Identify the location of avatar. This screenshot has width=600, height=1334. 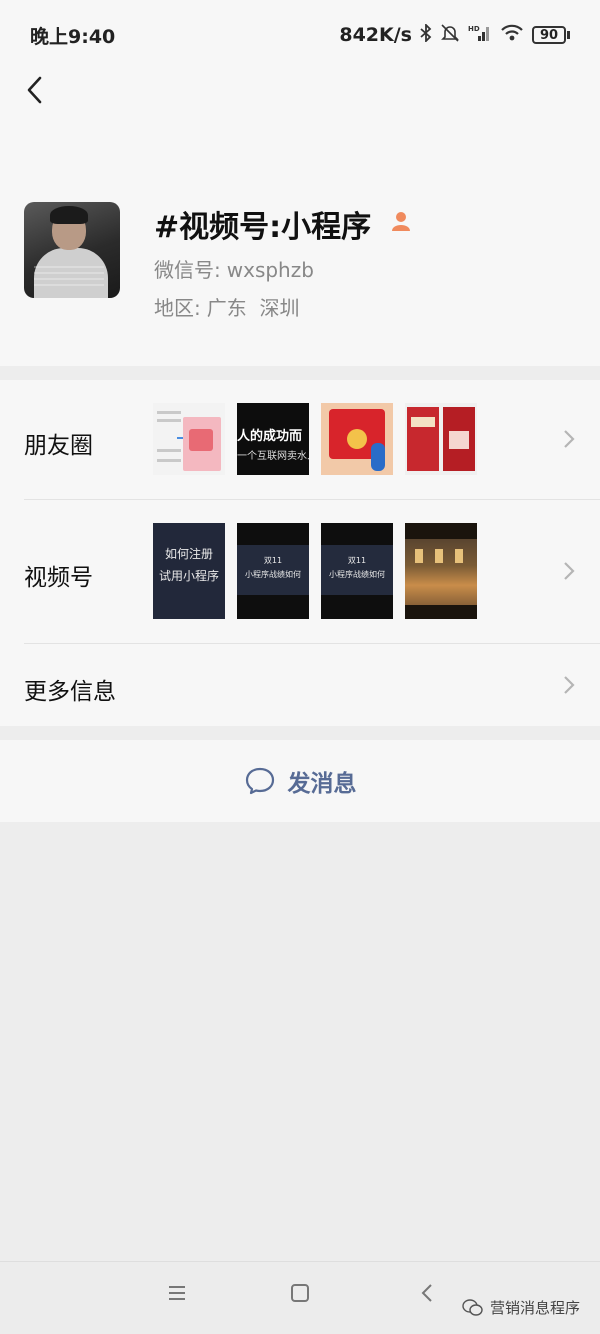
(72, 250).